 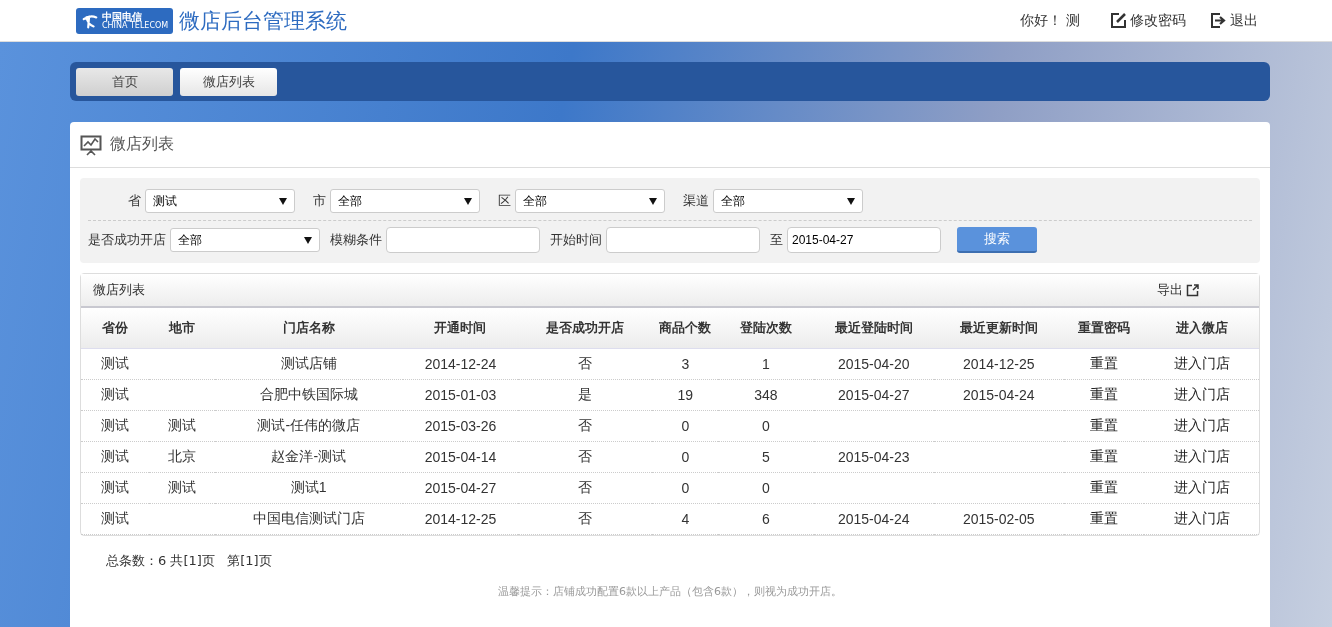 I want to click on table-cell: 中国电信测试门店, so click(x=308, y=518).